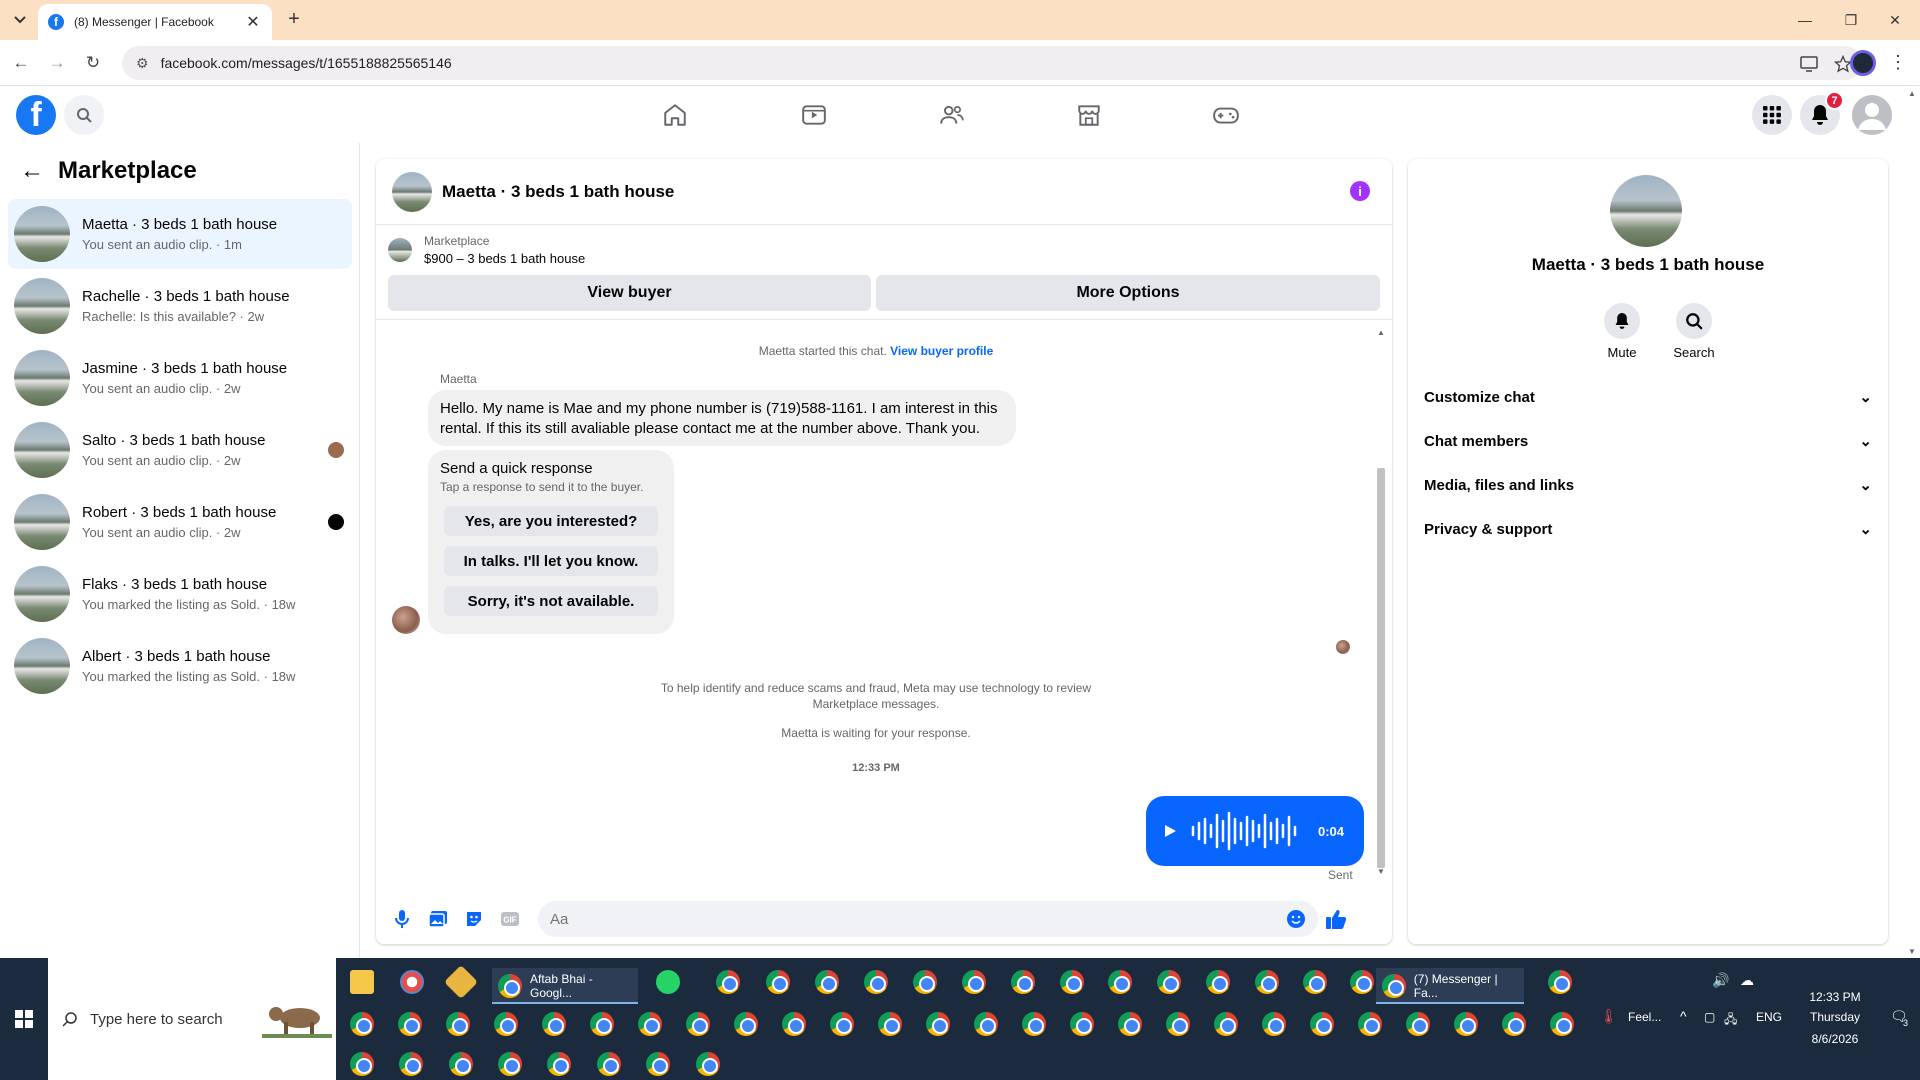  Describe the element at coordinates (558, 192) in the screenshot. I see `chat-title: Maetta · 3 beds 1 bath house` at that location.